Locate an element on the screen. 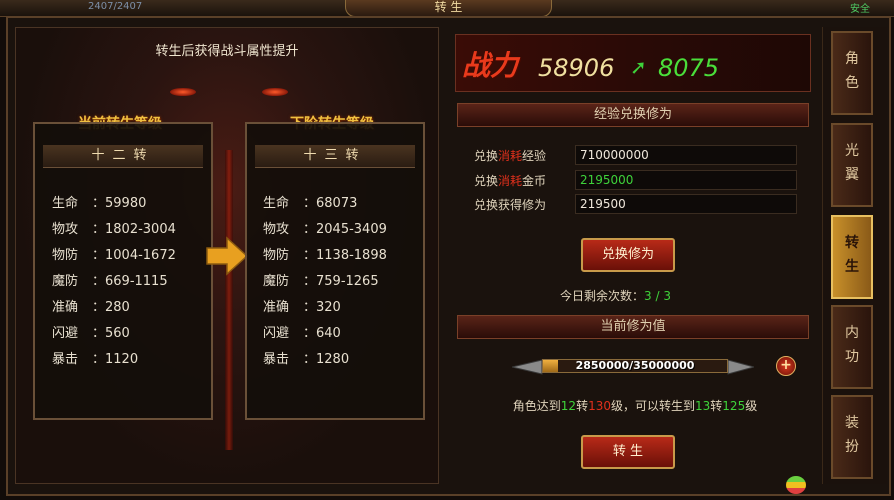 This screenshot has width=894, height=500. stat-row: 魔防 ：669-1115 is located at coordinates (110, 279).